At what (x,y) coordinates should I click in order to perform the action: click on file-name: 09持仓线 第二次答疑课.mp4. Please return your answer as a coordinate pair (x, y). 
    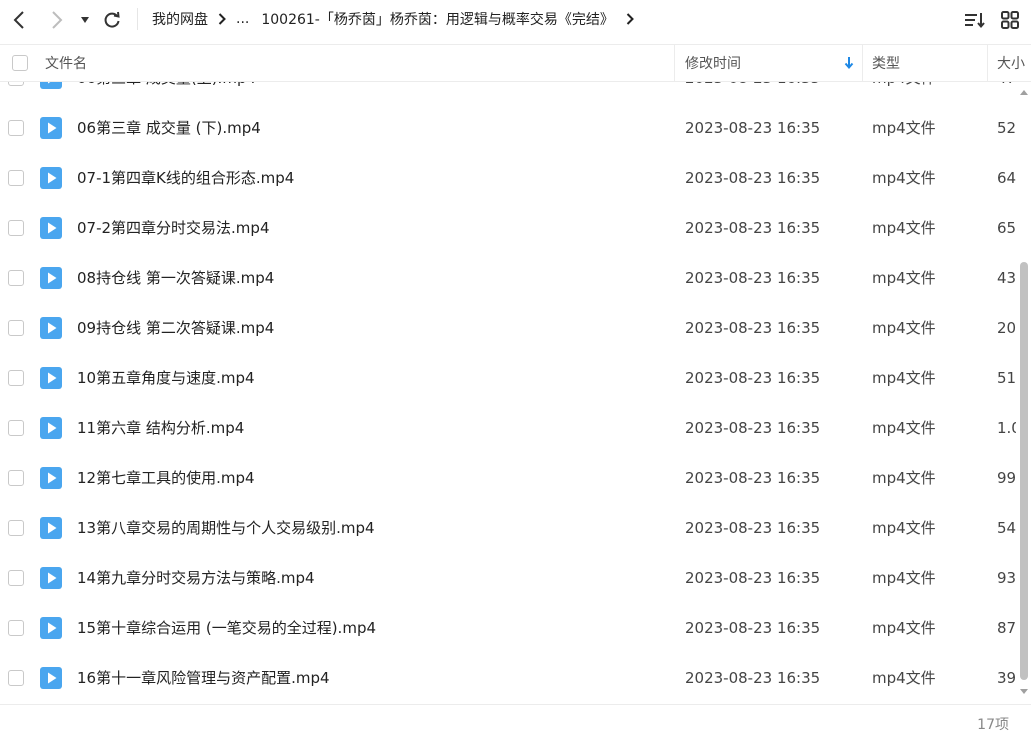
    Looking at the image, I should click on (175, 328).